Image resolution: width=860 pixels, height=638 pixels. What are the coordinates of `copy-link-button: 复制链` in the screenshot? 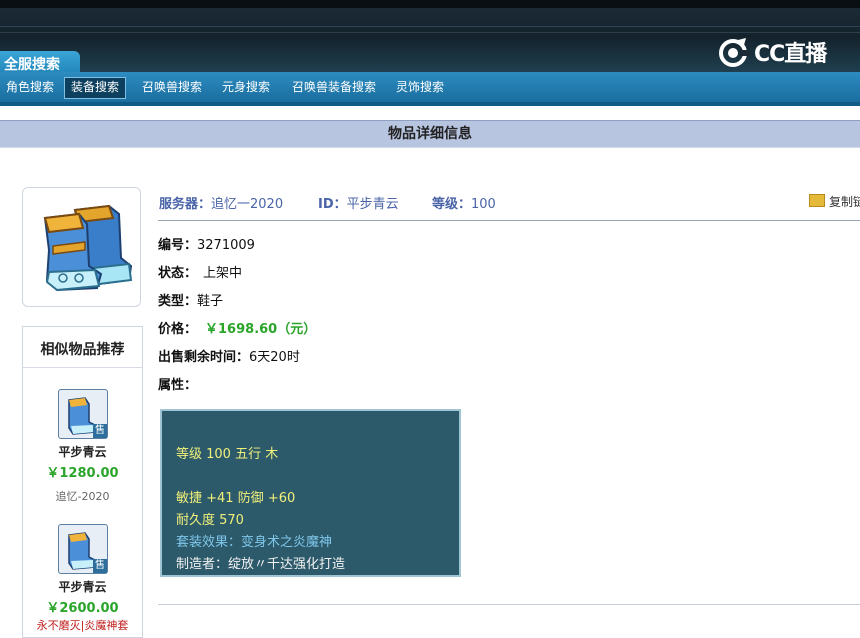 It's located at (834, 201).